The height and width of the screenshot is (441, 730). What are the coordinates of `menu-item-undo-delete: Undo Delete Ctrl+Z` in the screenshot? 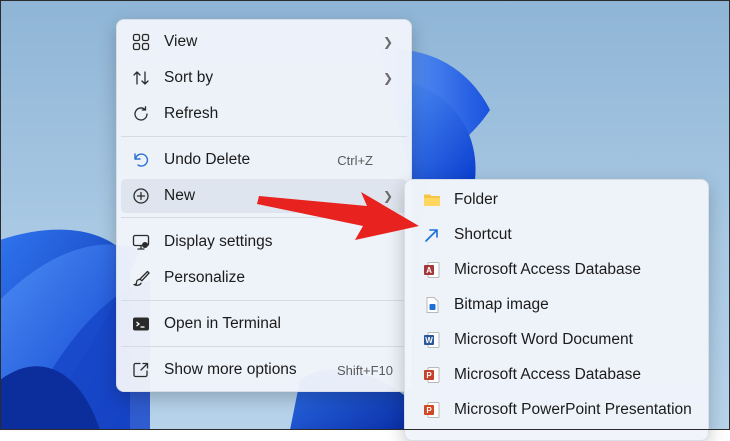 It's located at (264, 160).